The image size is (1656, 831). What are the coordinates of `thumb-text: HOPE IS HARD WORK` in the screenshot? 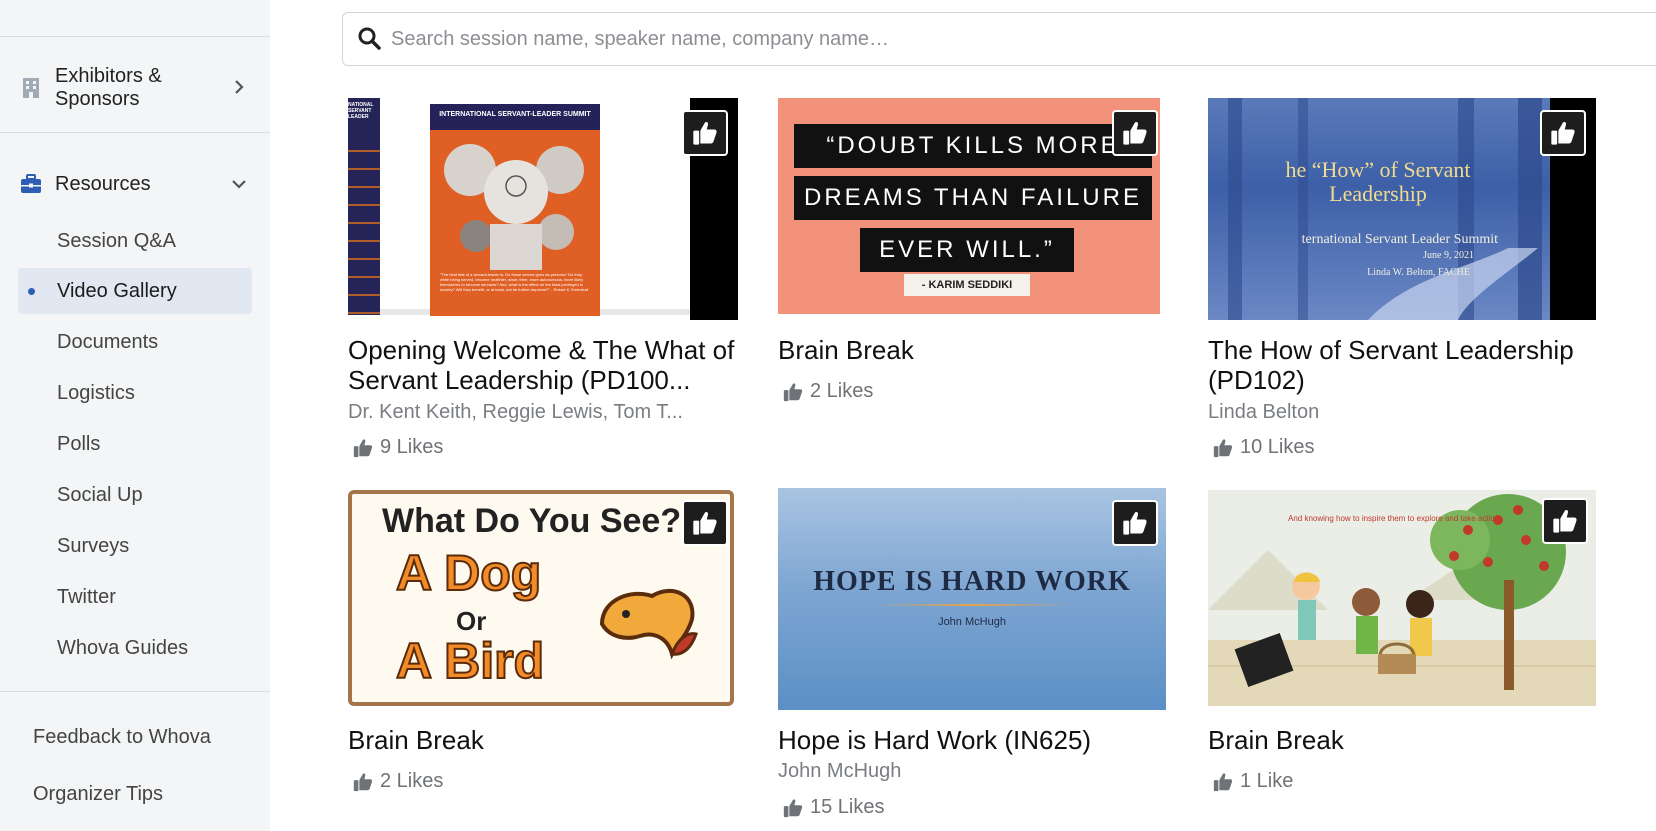 It's located at (972, 581).